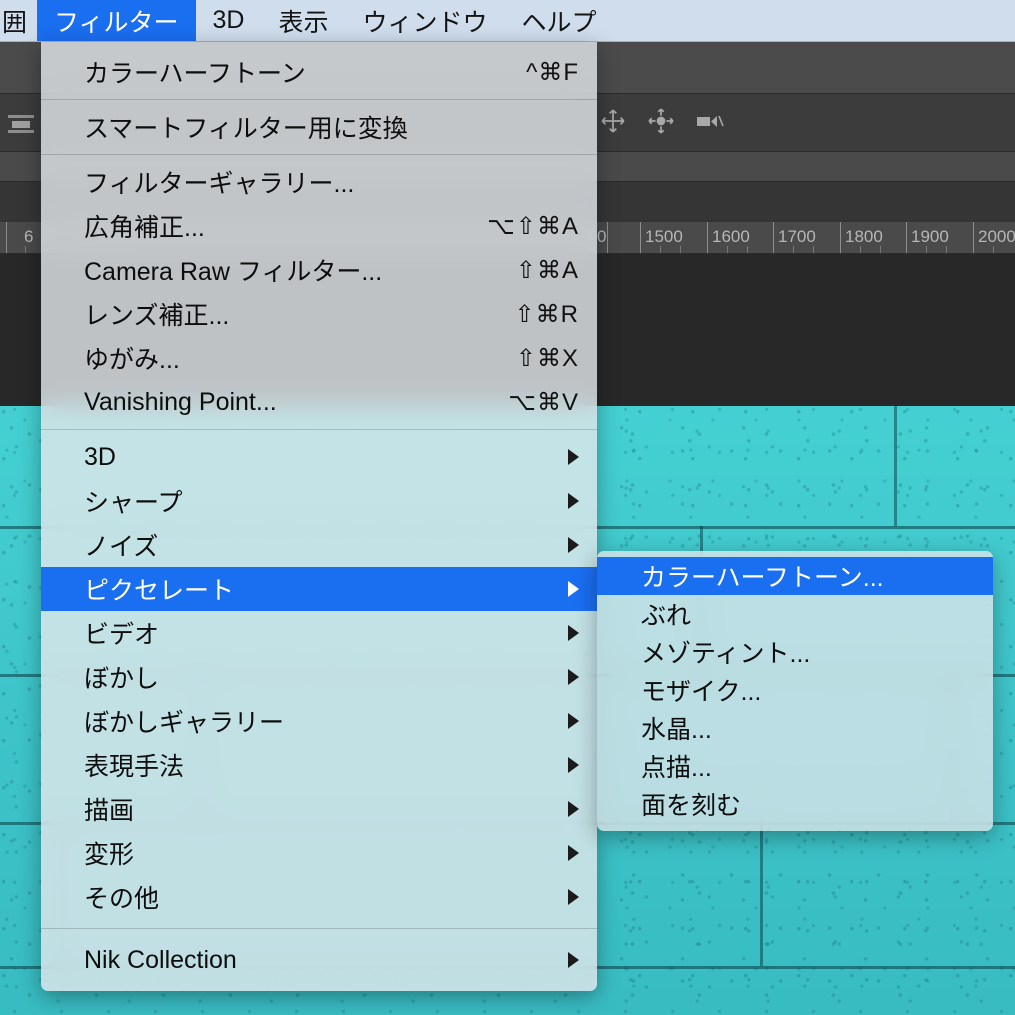  Describe the element at coordinates (930, 236) in the screenshot. I see `ruler-label: 1900` at that location.